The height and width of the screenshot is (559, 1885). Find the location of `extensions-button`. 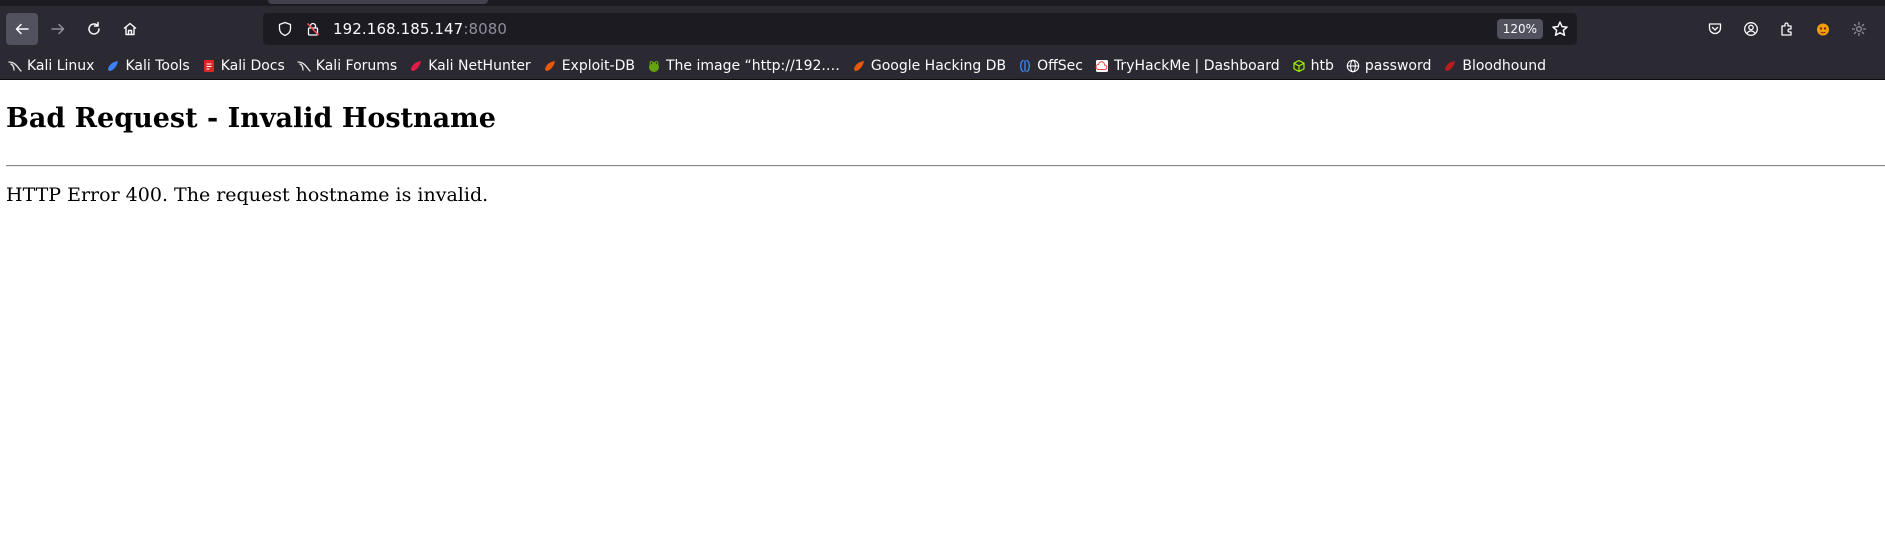

extensions-button is located at coordinates (1787, 29).